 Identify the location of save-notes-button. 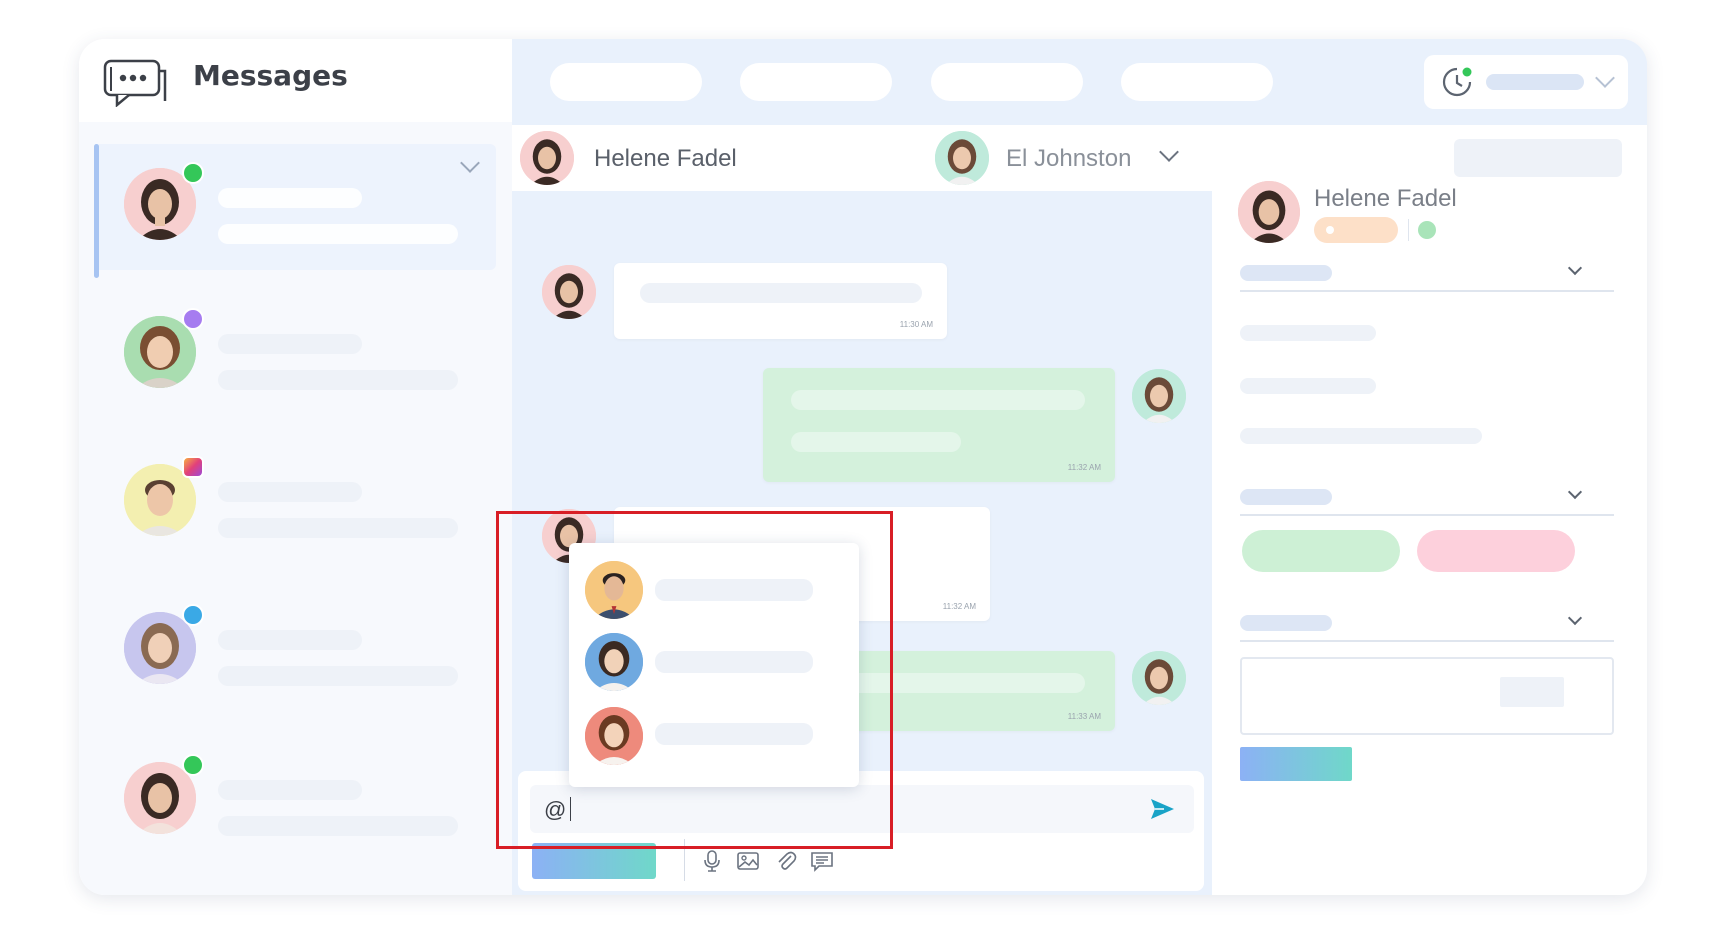
(1296, 764).